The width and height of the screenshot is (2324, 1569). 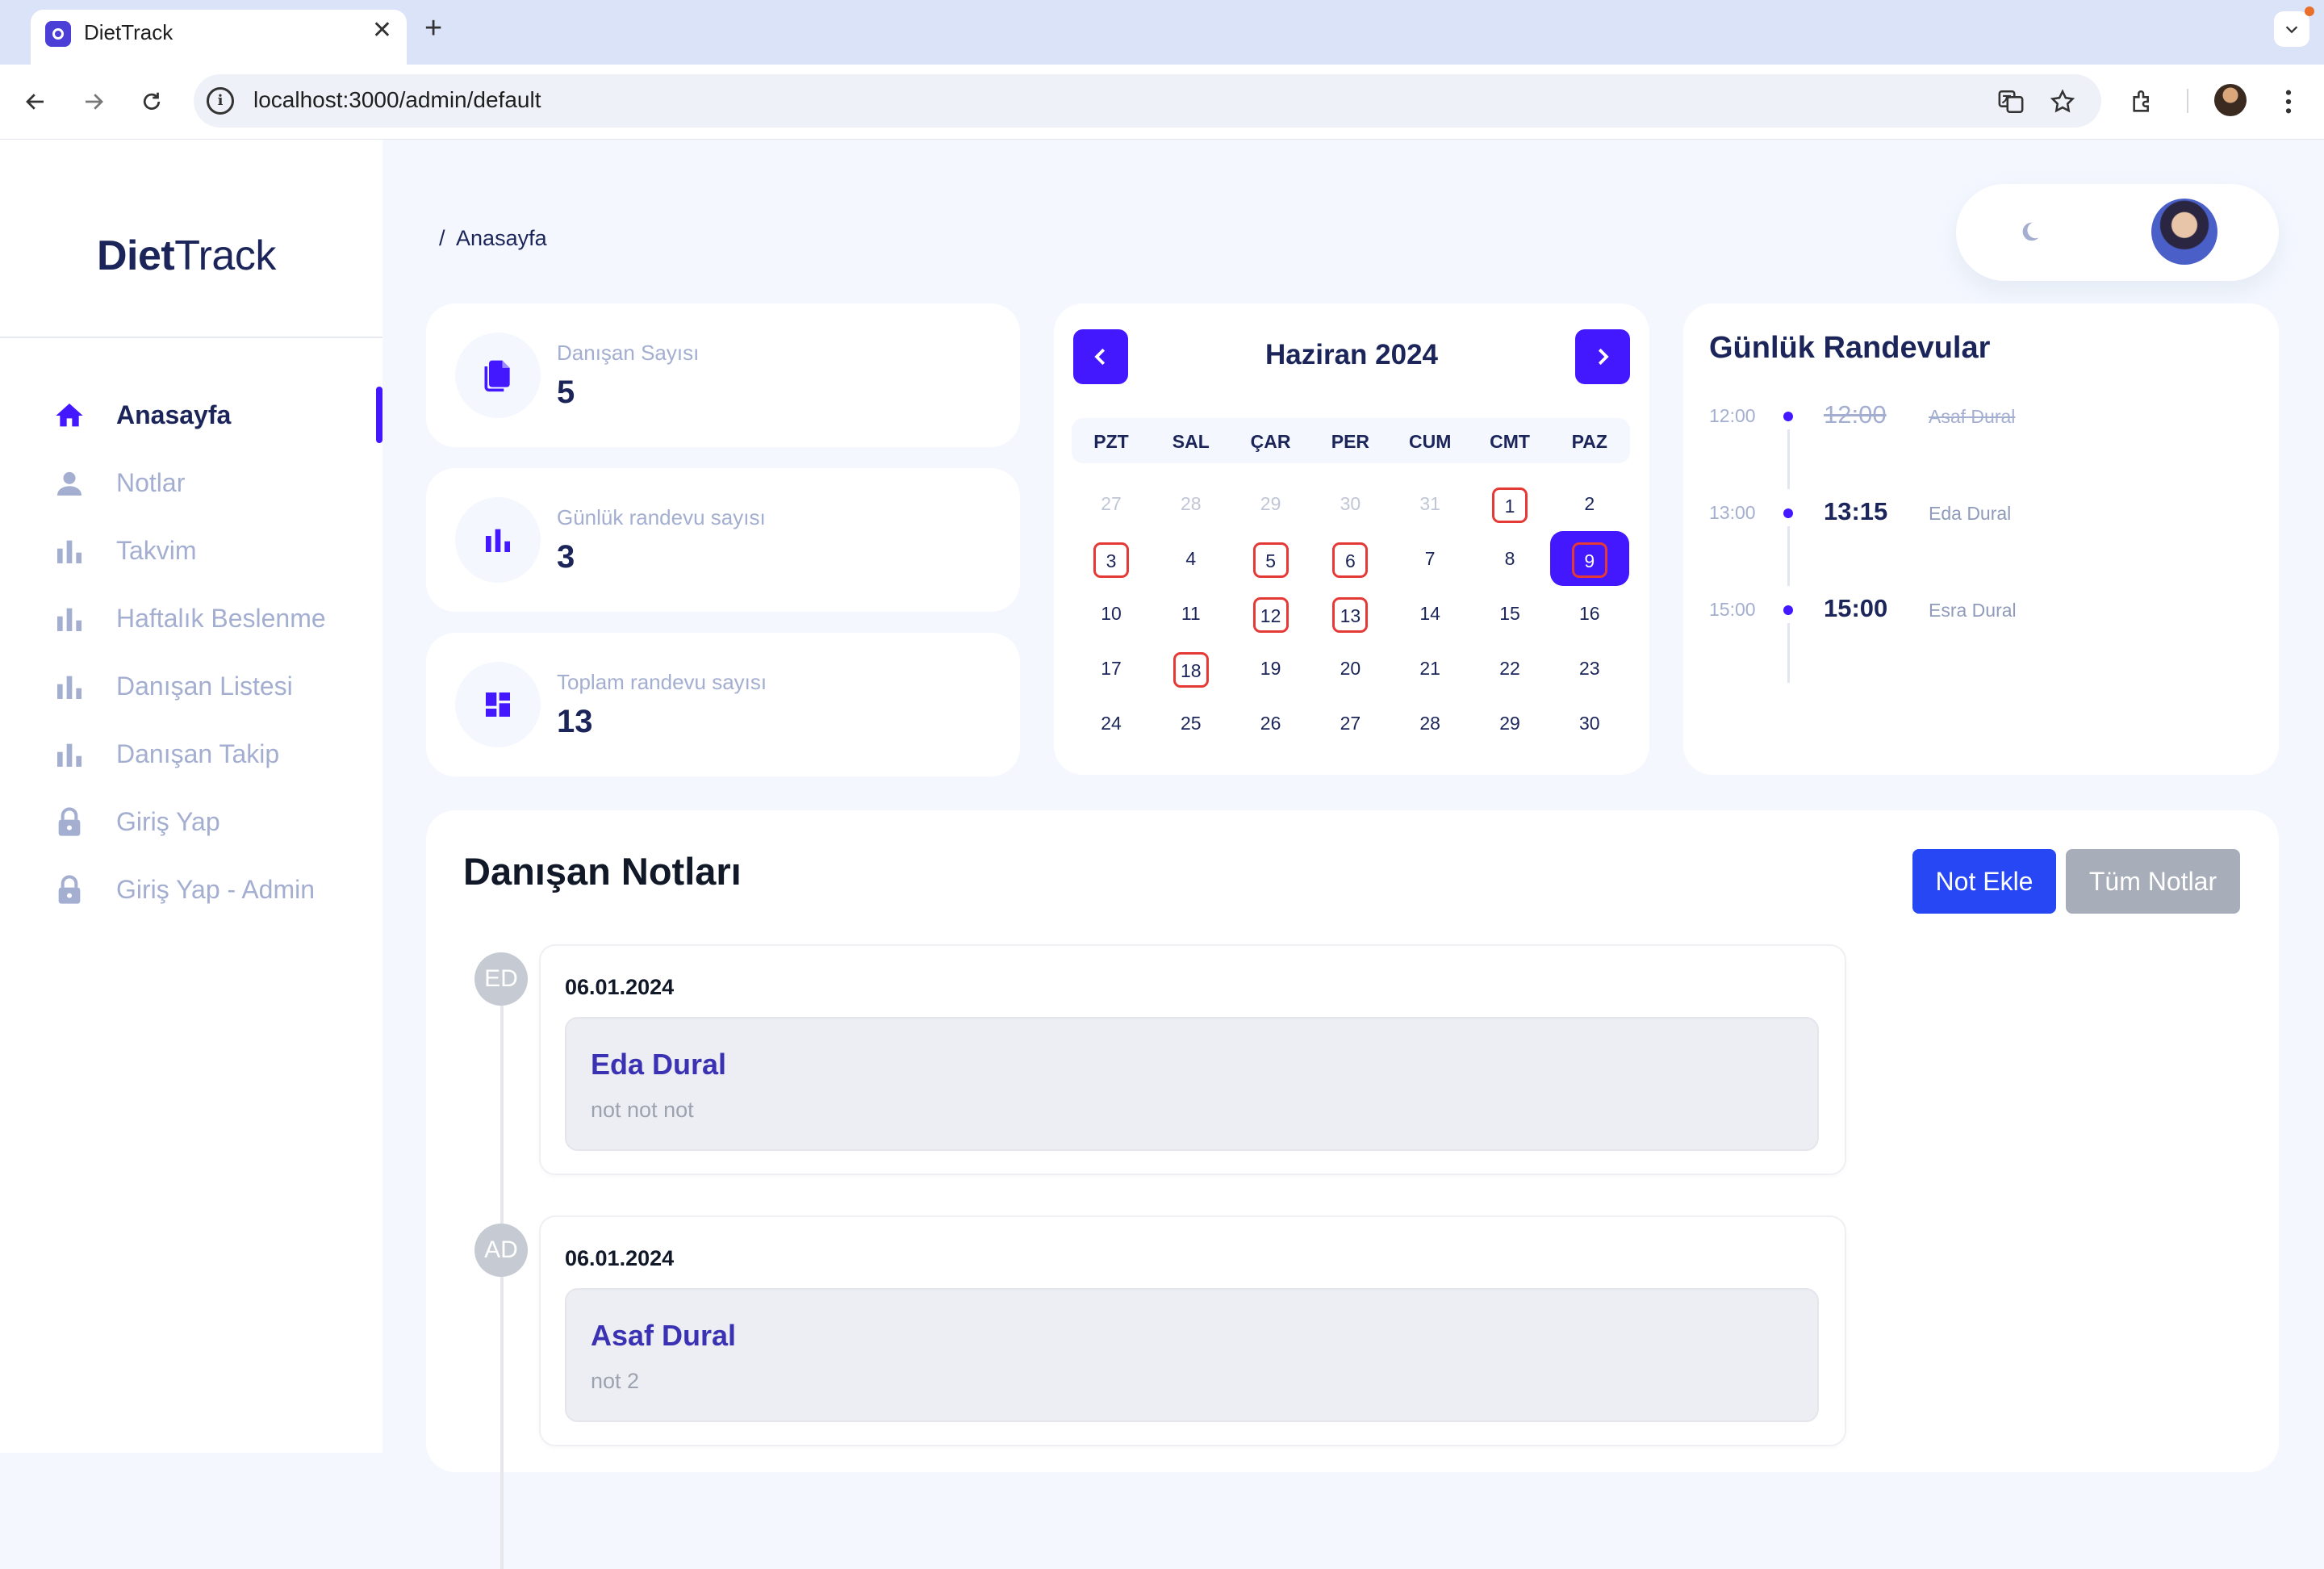 What do you see at coordinates (1430, 441) in the screenshot?
I see `weekday-label: CUM` at bounding box center [1430, 441].